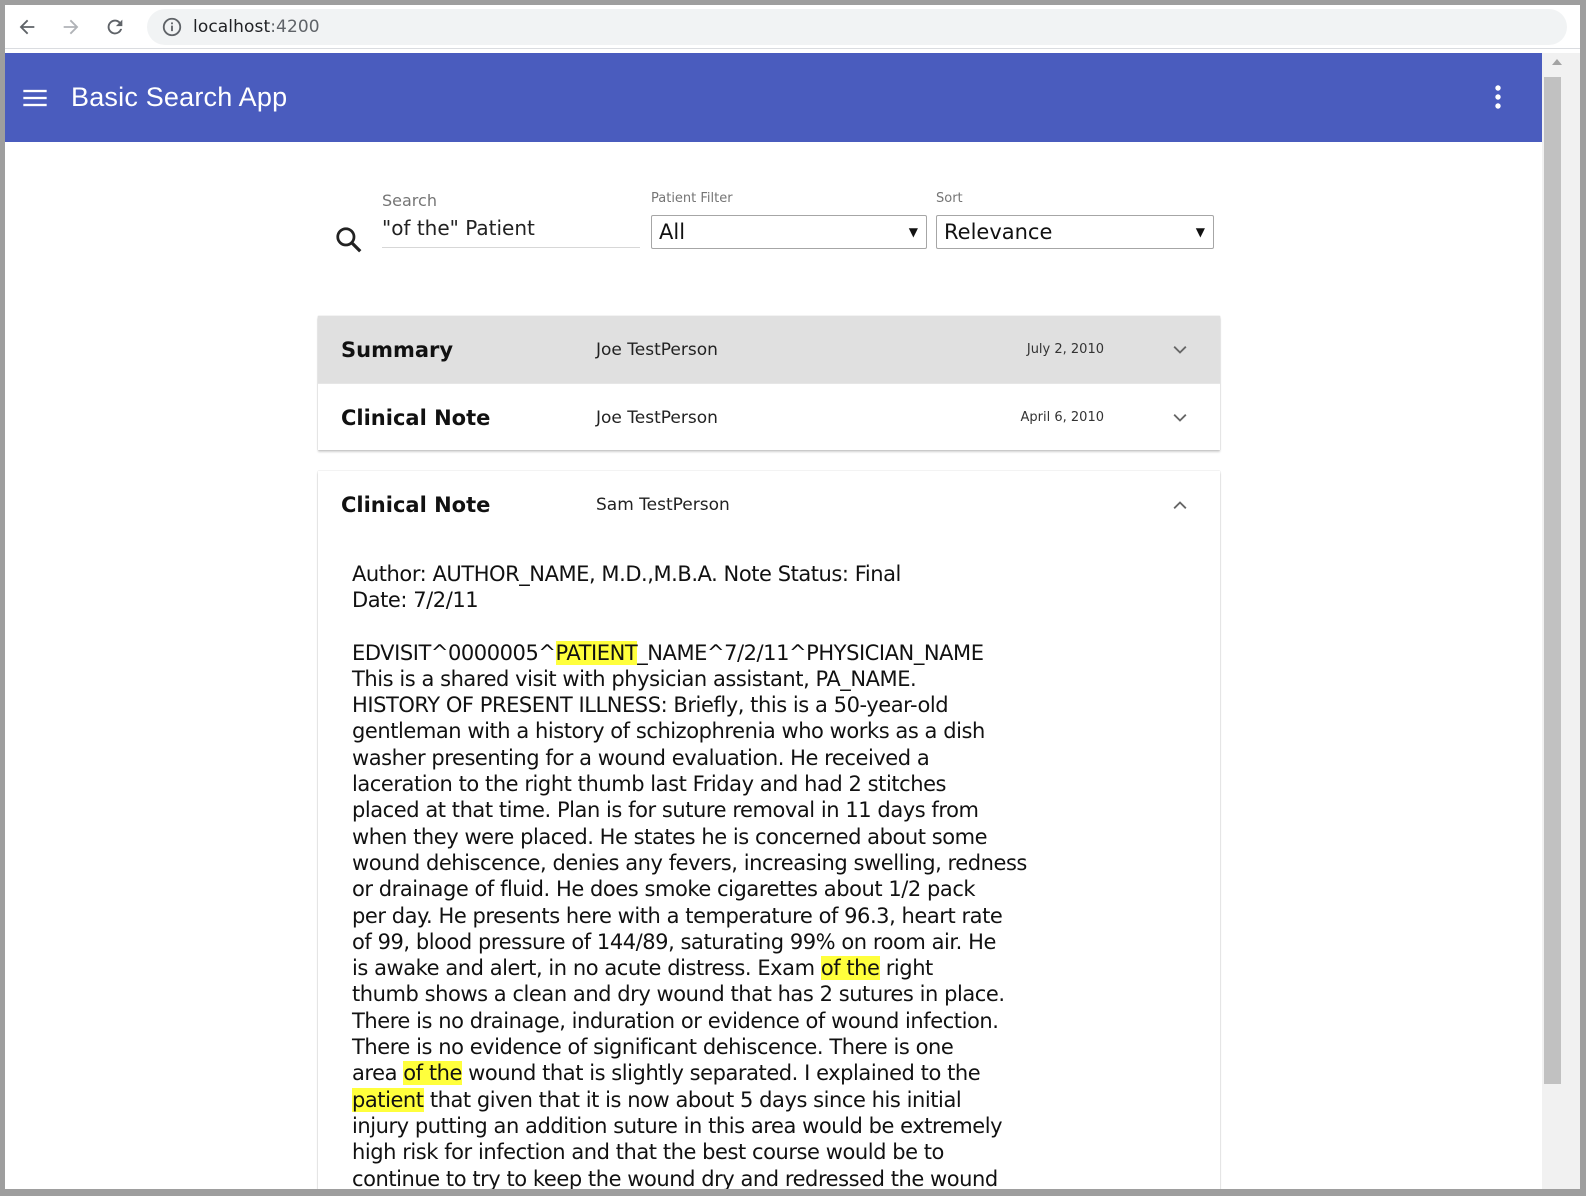 This screenshot has width=1586, height=1196. I want to click on menu-button, so click(35, 98).